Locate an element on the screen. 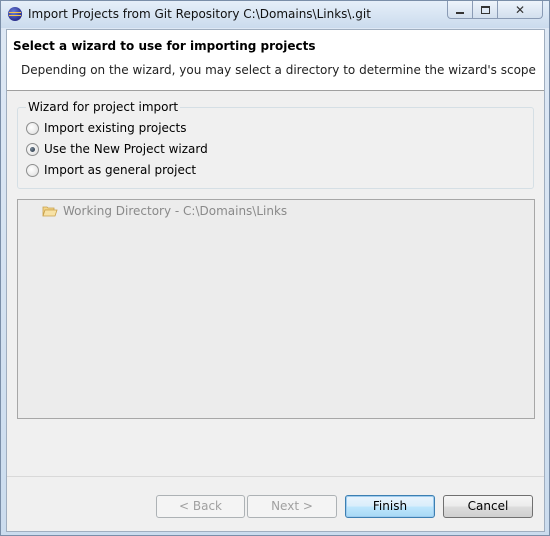 Image resolution: width=550 pixels, height=536 pixels. close-icon: ✕ is located at coordinates (520, 9).